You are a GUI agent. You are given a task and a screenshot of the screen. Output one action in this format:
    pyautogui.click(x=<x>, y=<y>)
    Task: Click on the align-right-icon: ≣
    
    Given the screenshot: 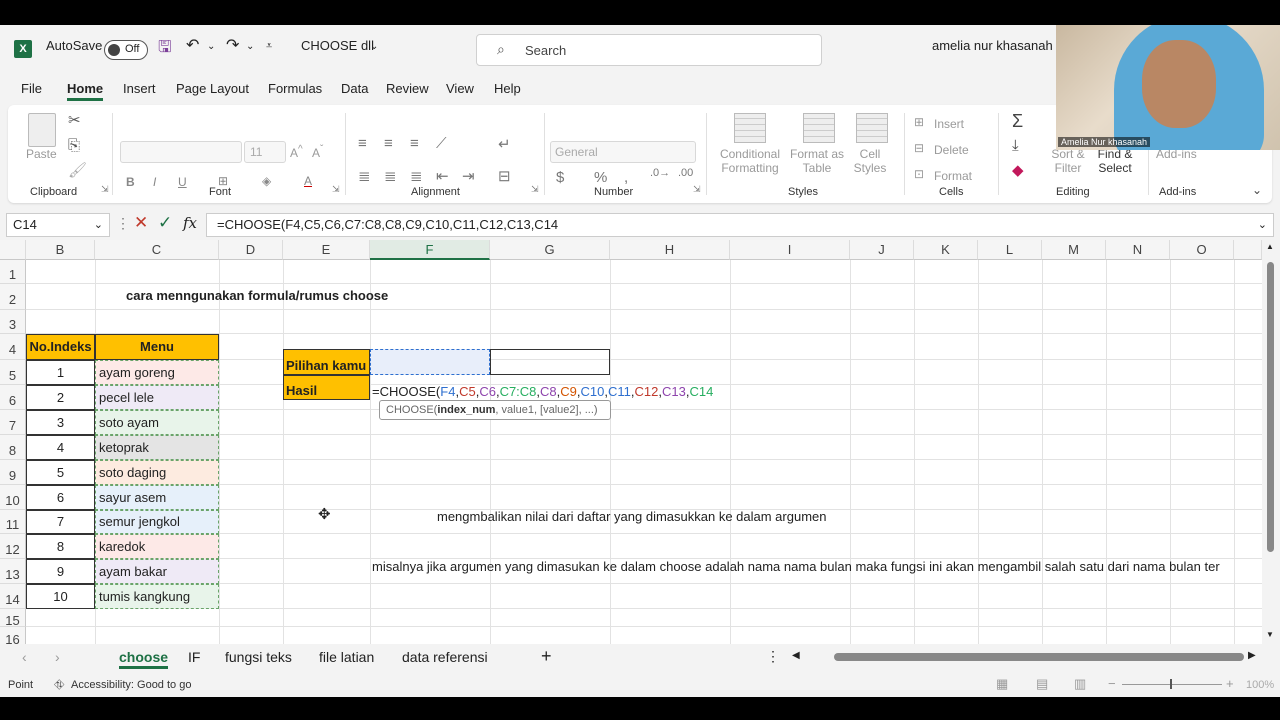 What is the action you would take?
    pyautogui.click(x=416, y=176)
    